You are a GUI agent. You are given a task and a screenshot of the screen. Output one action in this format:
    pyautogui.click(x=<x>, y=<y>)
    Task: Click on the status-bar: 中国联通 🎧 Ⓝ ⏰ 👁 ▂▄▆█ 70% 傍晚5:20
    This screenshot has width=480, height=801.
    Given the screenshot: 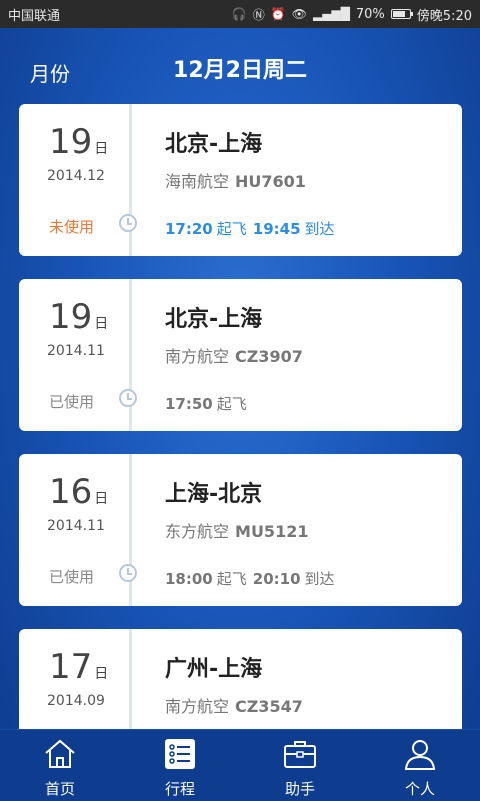 What is the action you would take?
    pyautogui.click(x=240, y=14)
    